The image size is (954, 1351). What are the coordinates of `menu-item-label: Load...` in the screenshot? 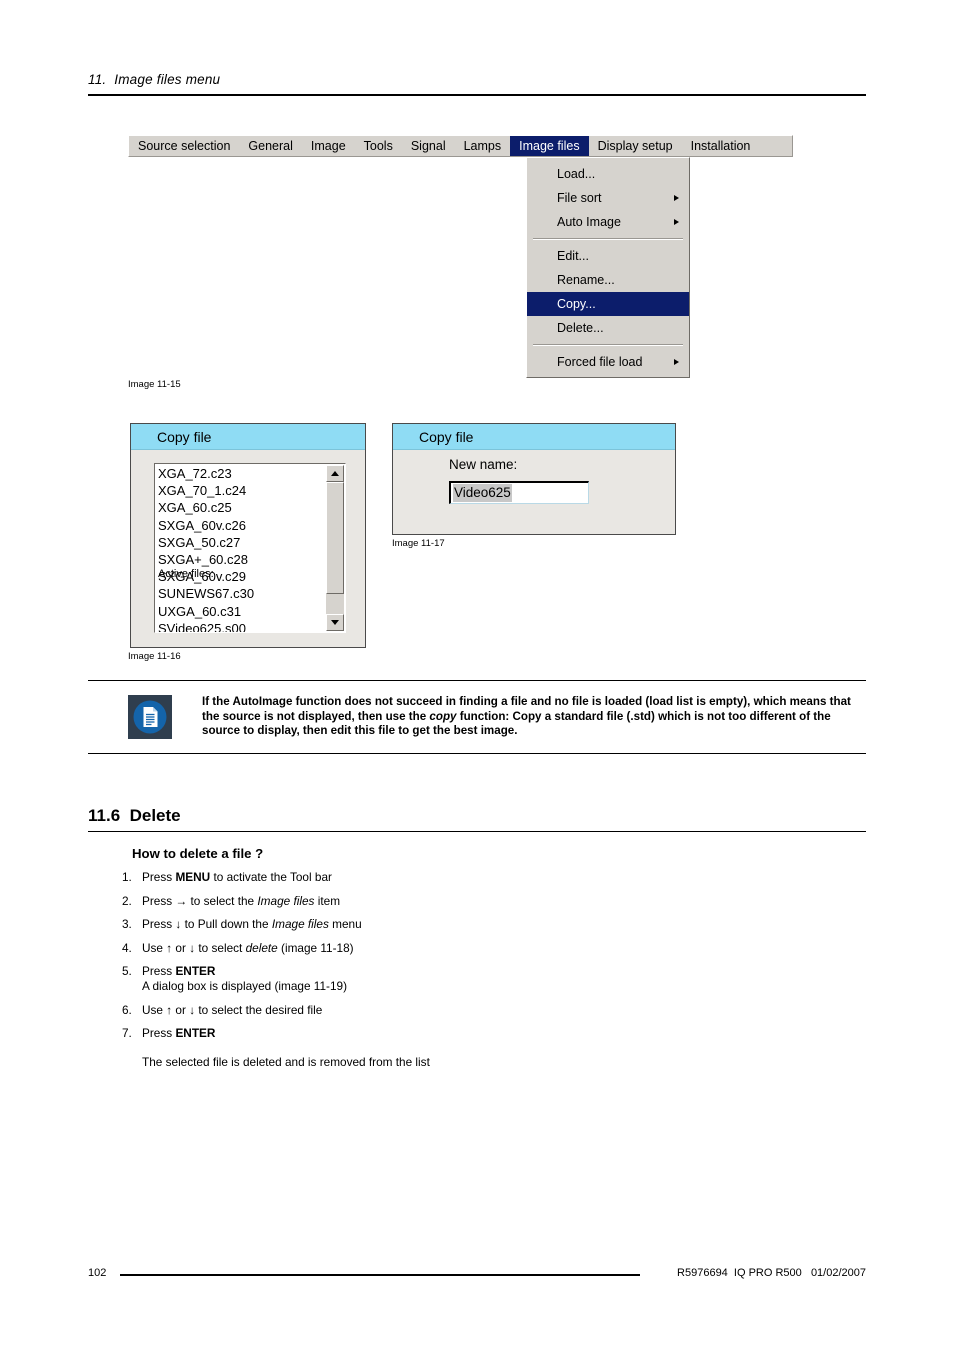 It's located at (576, 174).